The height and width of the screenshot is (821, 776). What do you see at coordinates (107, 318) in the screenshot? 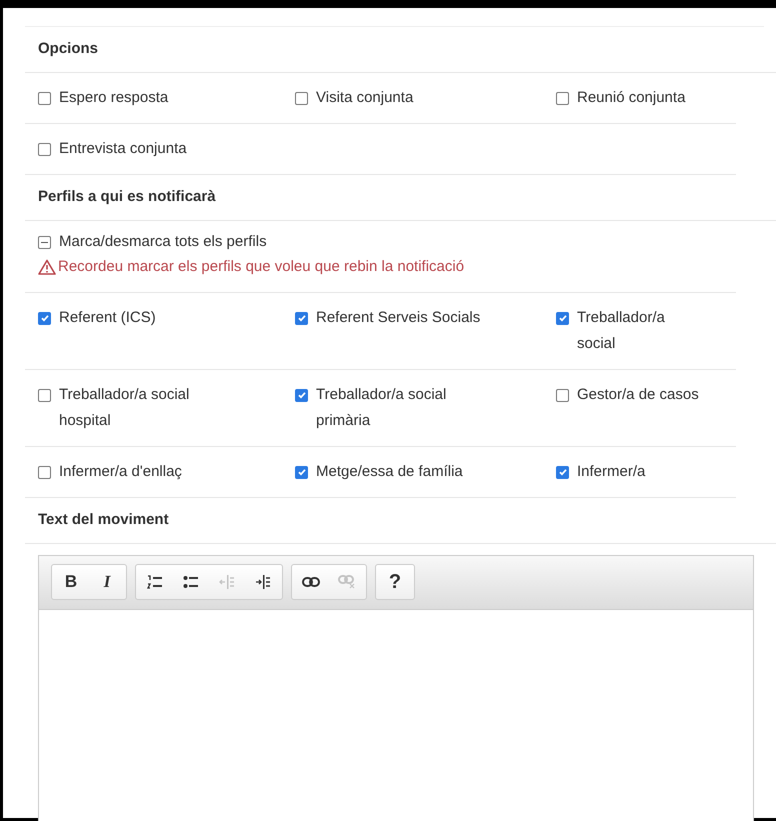
I see `checkbox-label: Referent (ICS)` at bounding box center [107, 318].